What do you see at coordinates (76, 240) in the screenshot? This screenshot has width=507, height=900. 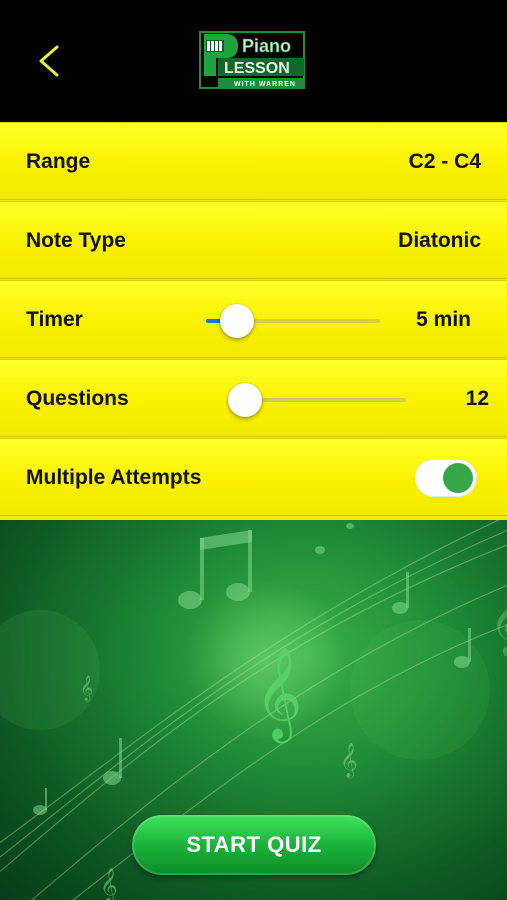 I see `note-type-label: Note Type` at bounding box center [76, 240].